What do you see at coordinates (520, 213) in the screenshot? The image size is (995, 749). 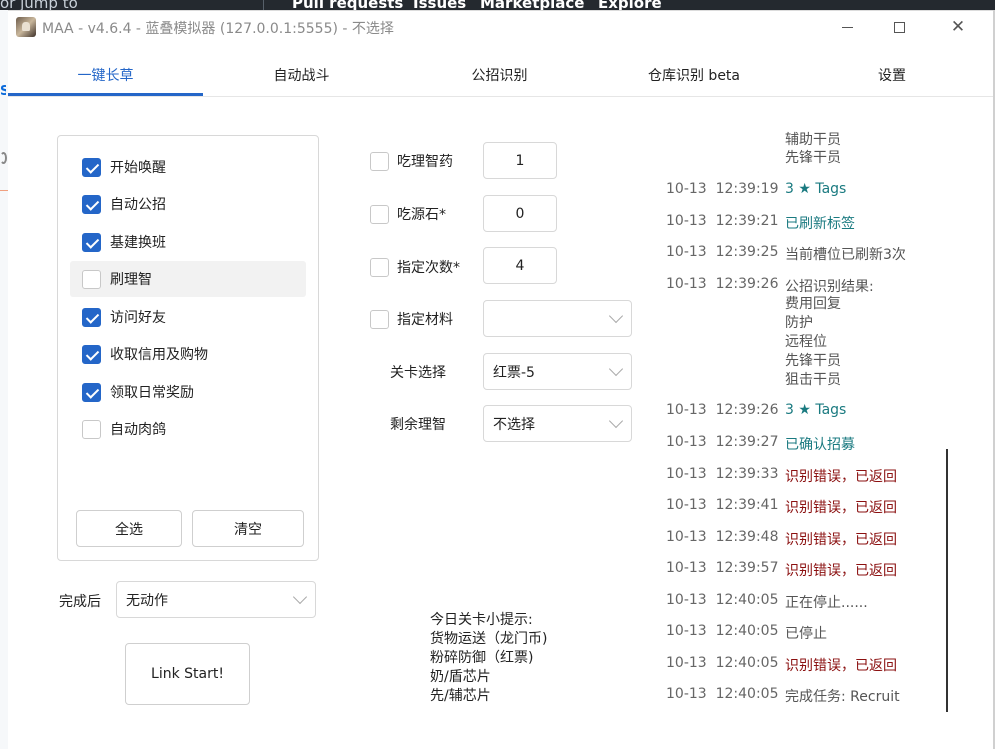 I see `stone-count-input: 0` at bounding box center [520, 213].